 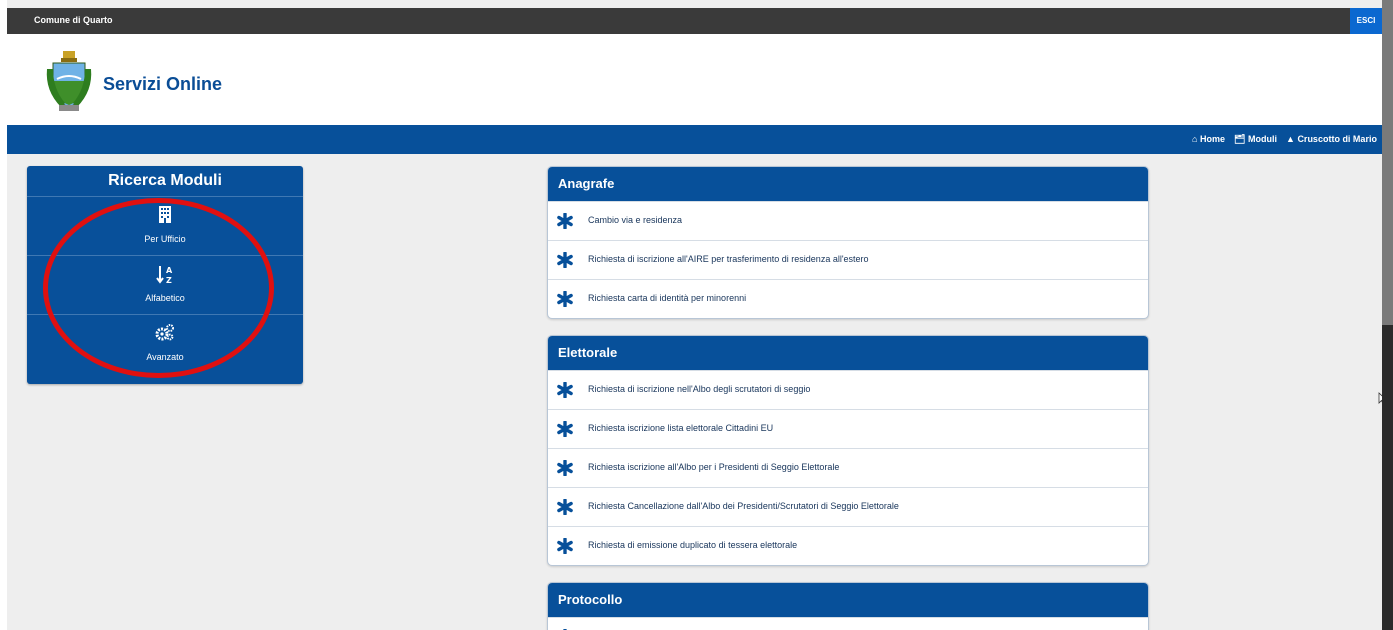 What do you see at coordinates (1387, 162) in the screenshot?
I see `scrollbar-thumb` at bounding box center [1387, 162].